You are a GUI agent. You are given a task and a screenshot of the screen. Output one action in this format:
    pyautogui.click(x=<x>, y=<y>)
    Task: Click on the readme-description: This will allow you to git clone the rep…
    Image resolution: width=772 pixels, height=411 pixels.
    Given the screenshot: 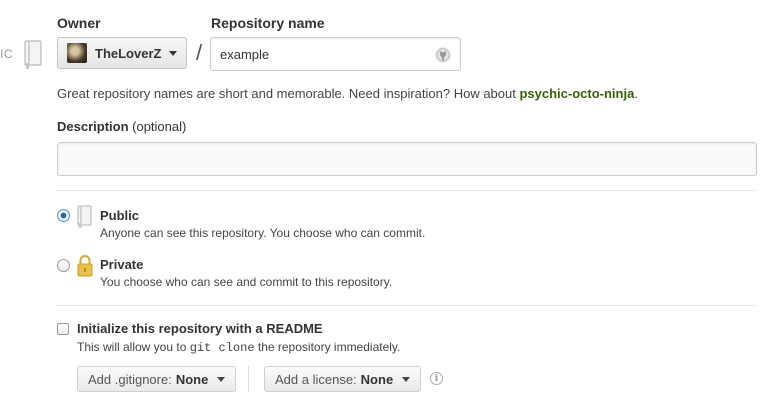 What is the action you would take?
    pyautogui.click(x=238, y=347)
    